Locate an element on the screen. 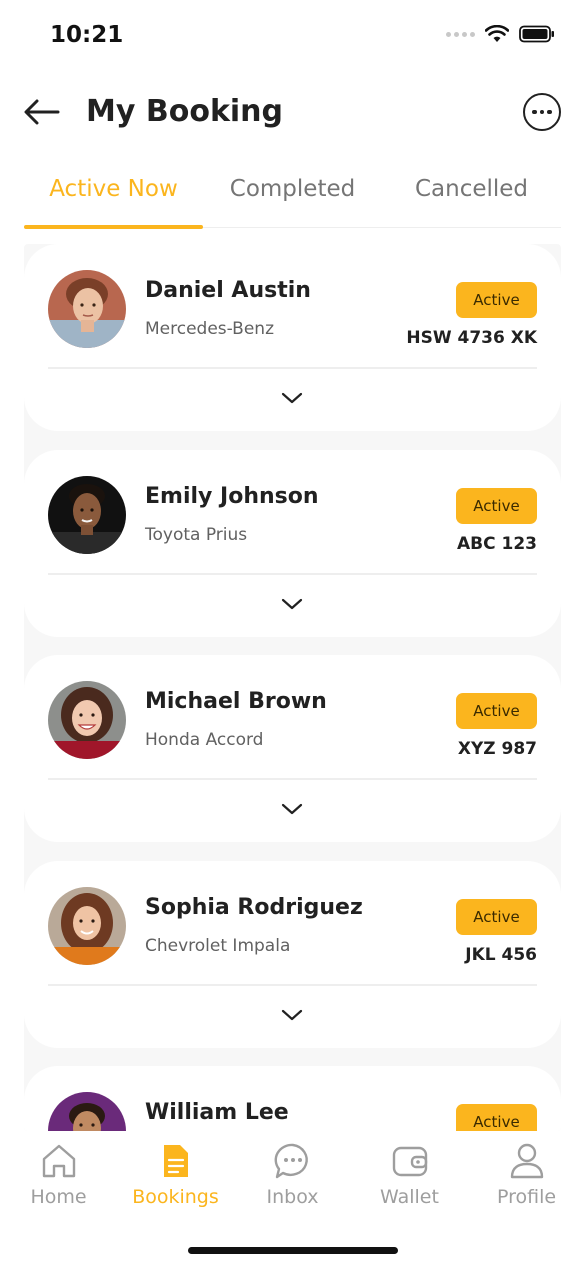 The height and width of the screenshot is (1266, 585). status-bar: 10:21 is located at coordinates (292, 35).